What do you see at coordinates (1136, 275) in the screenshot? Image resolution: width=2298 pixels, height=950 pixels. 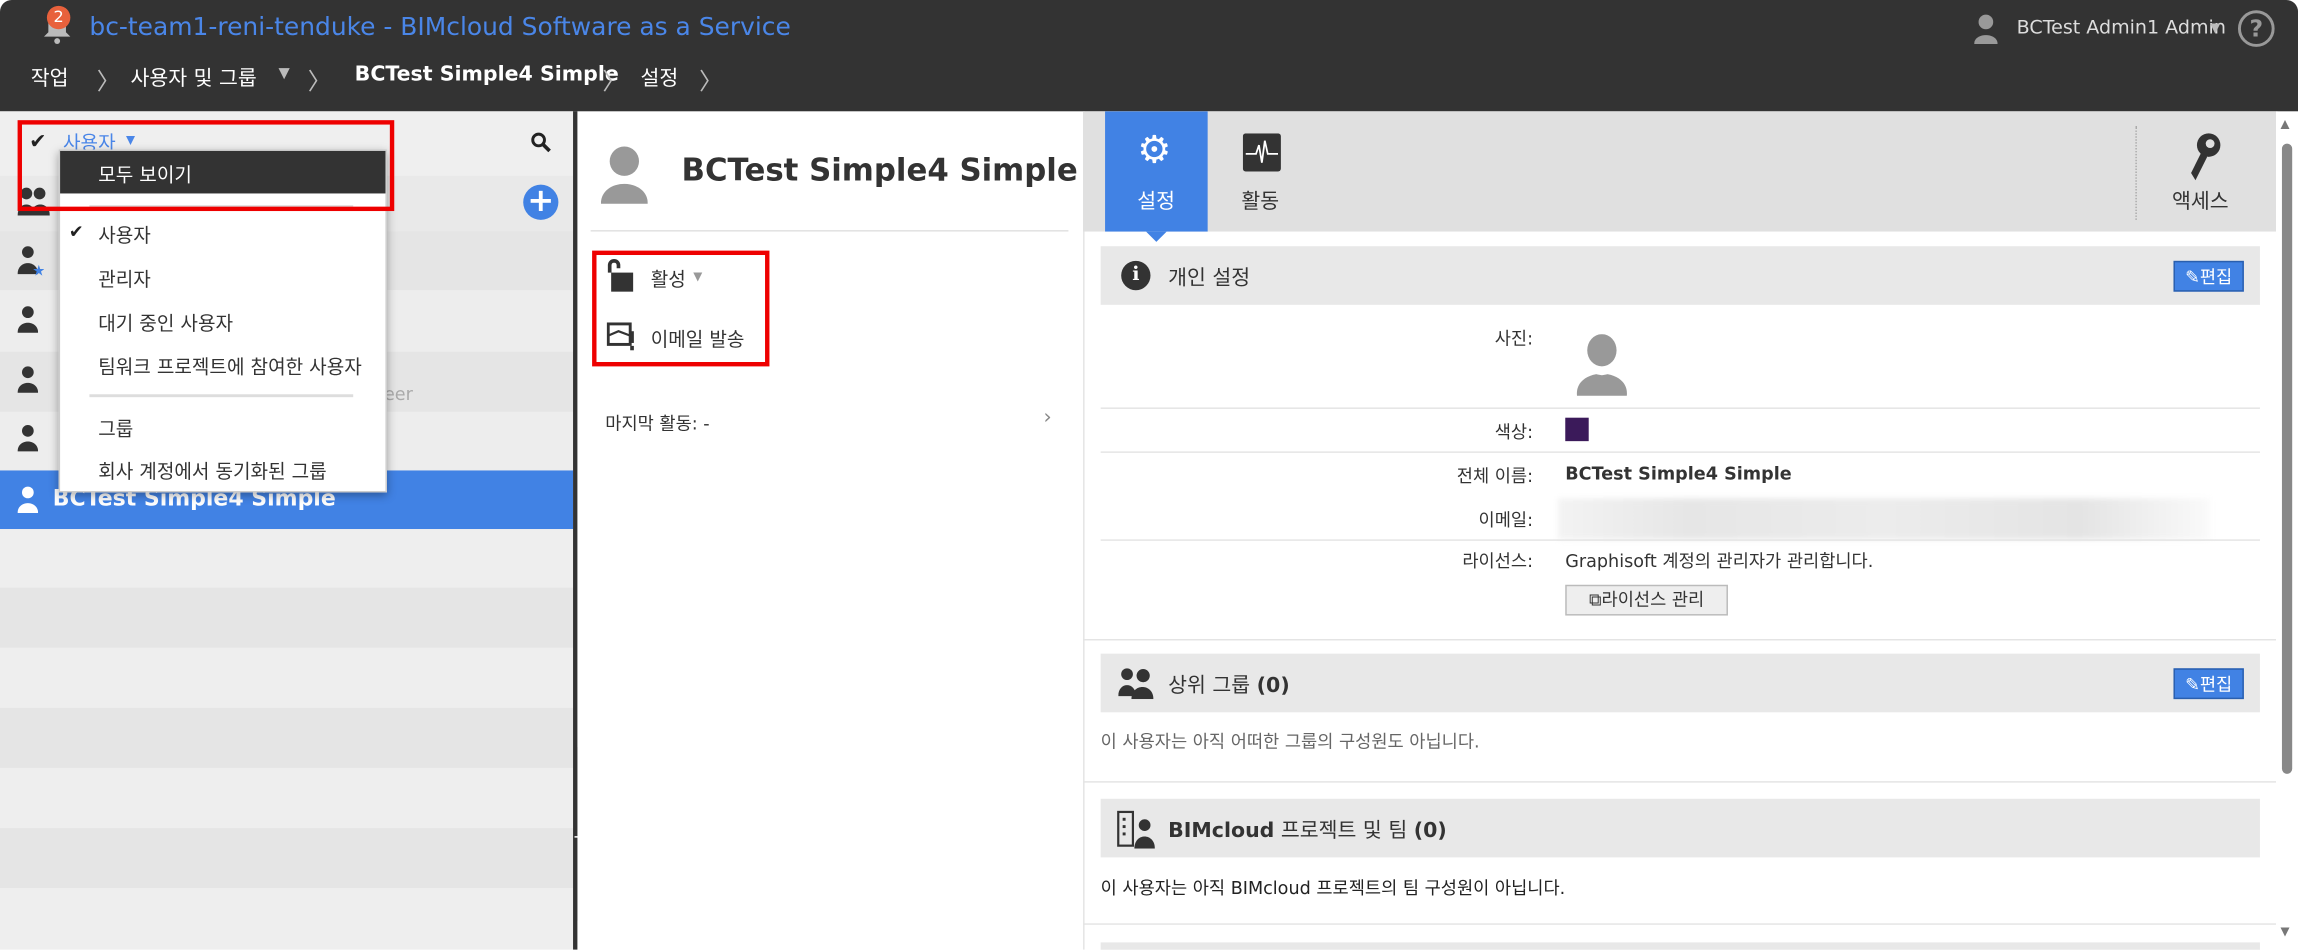 I see `info-icon: i` at bounding box center [1136, 275].